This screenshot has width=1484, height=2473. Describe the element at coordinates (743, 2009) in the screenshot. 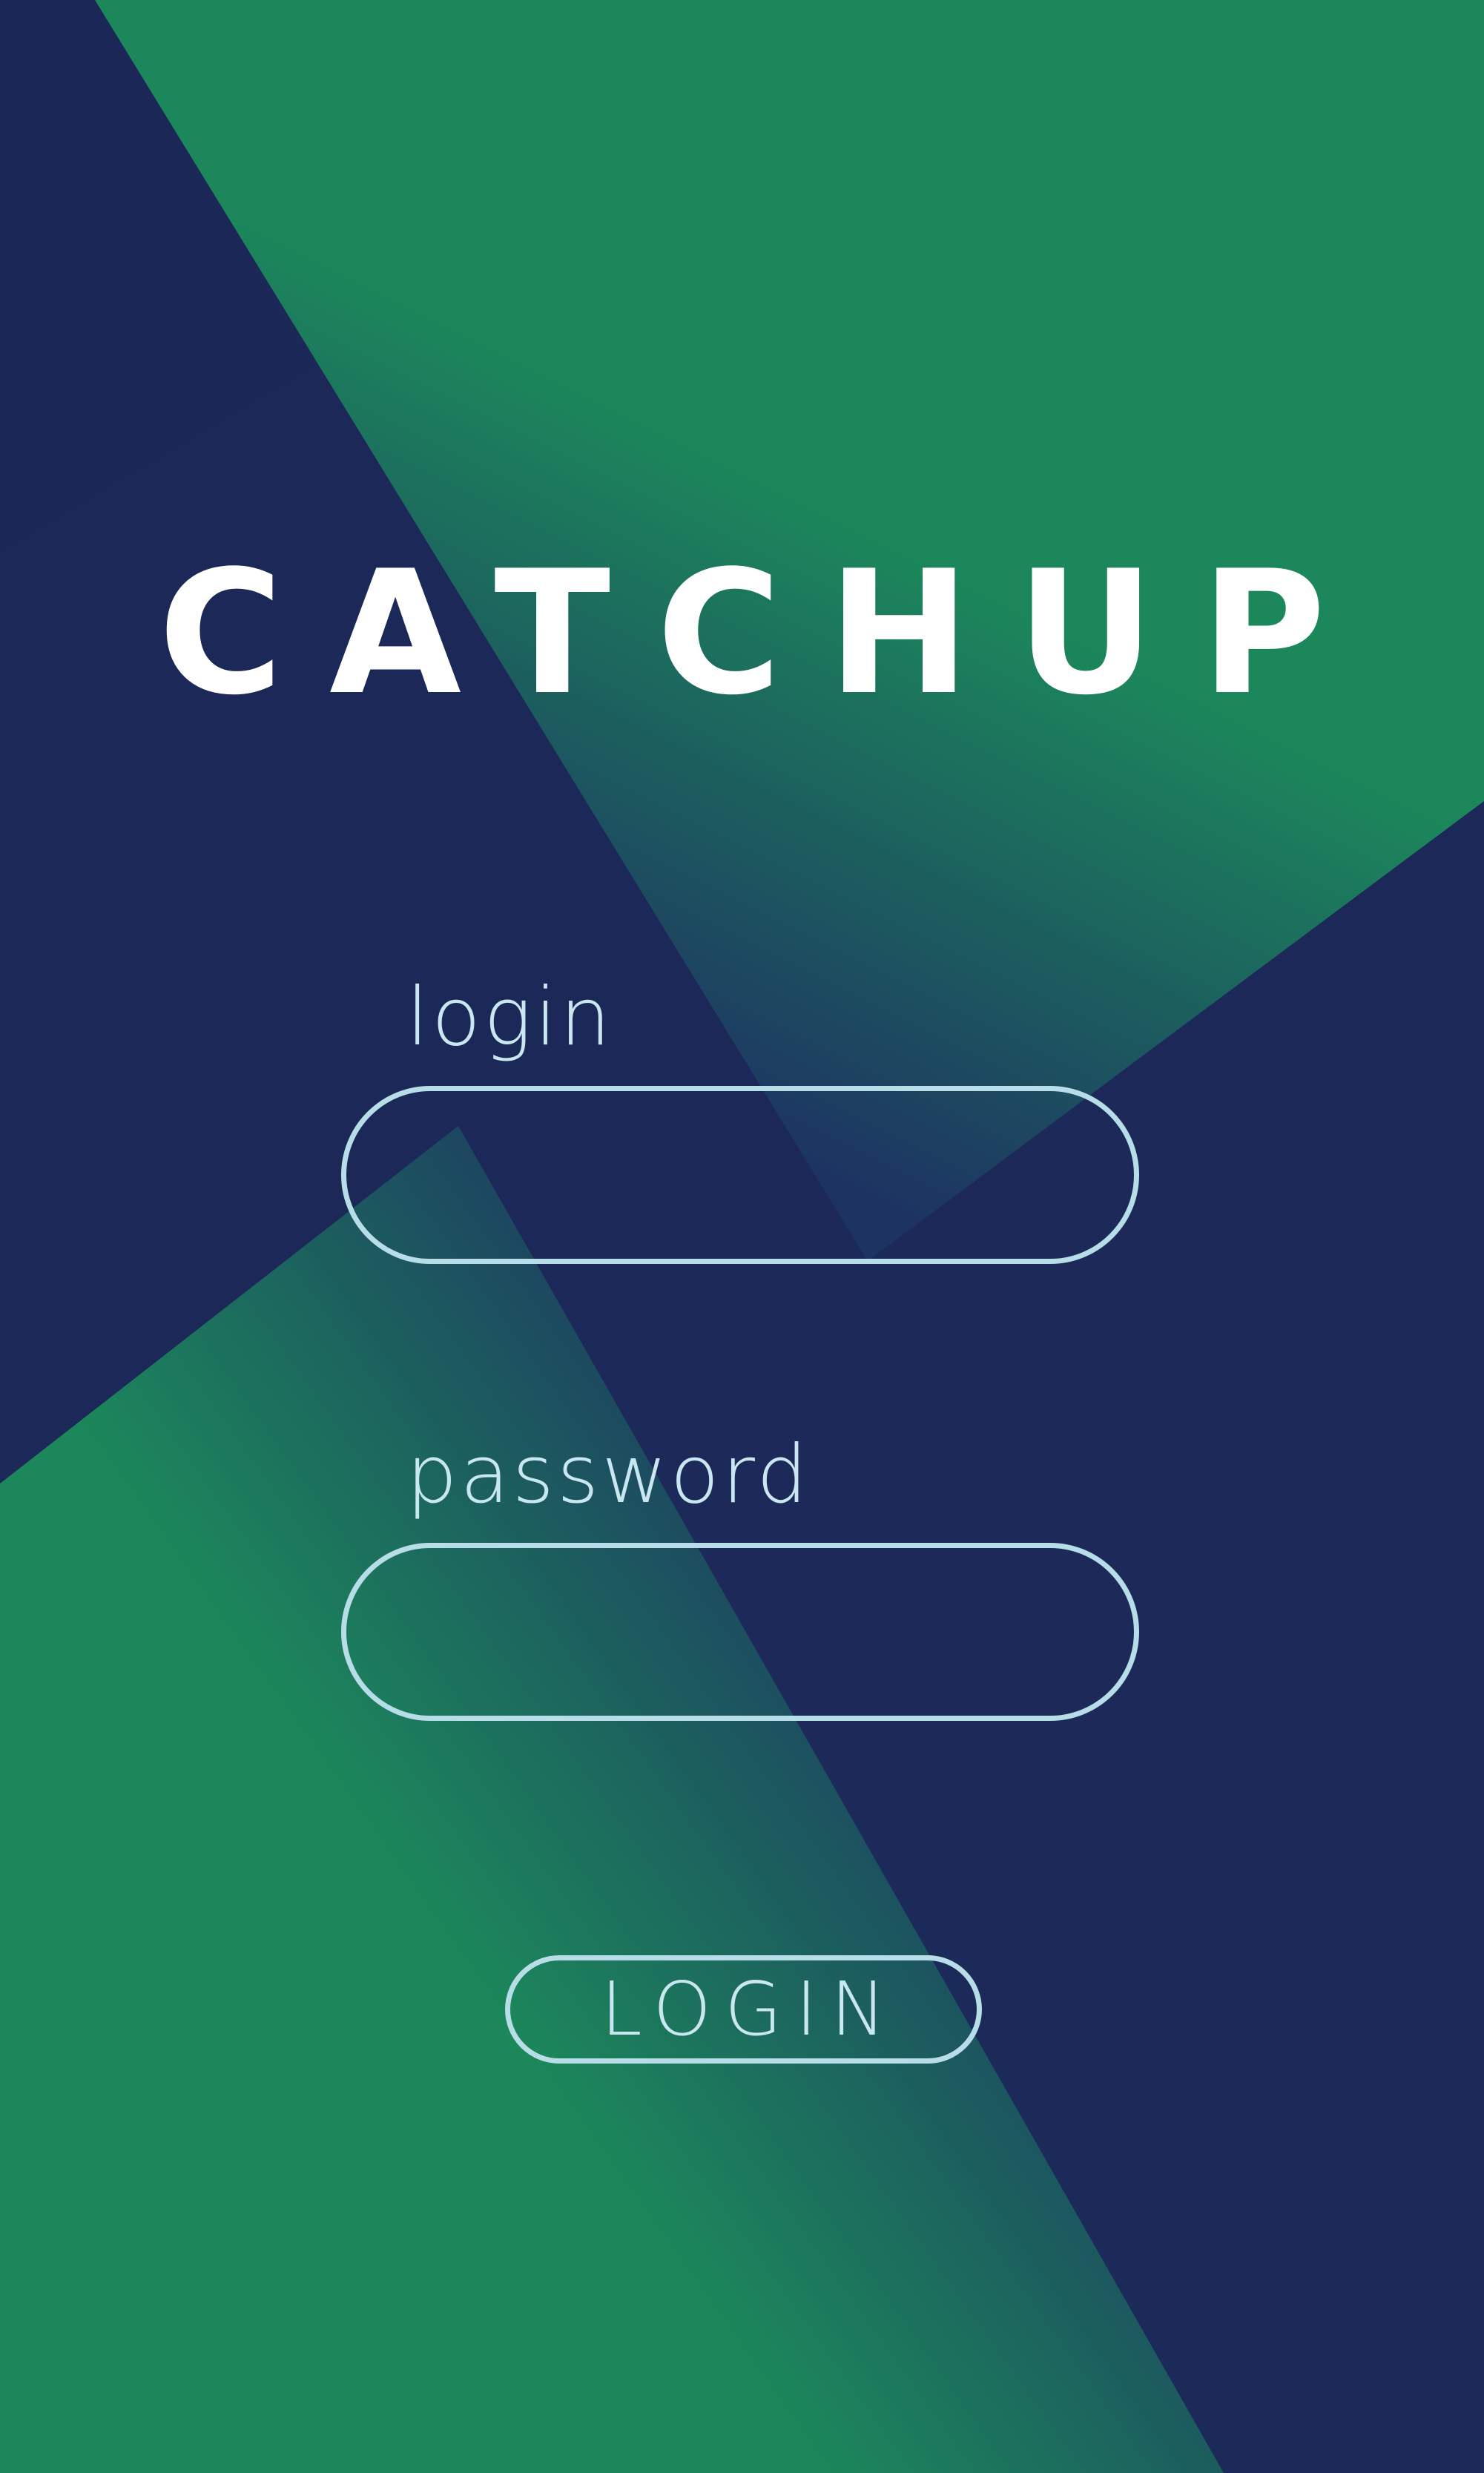

I see `login-button: LOGIN` at that location.